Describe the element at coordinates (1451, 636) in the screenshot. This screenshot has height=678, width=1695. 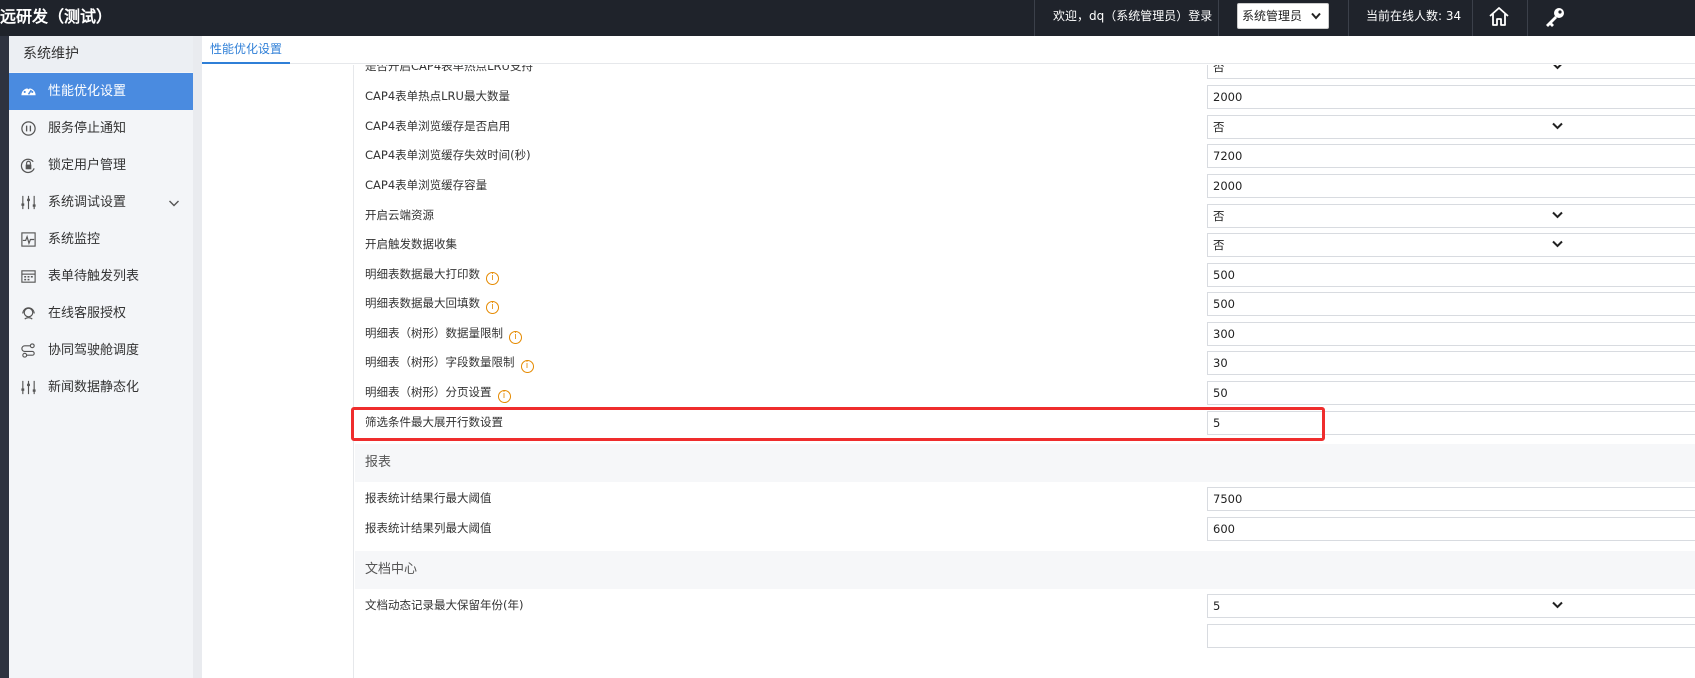
I see `setting-input` at that location.